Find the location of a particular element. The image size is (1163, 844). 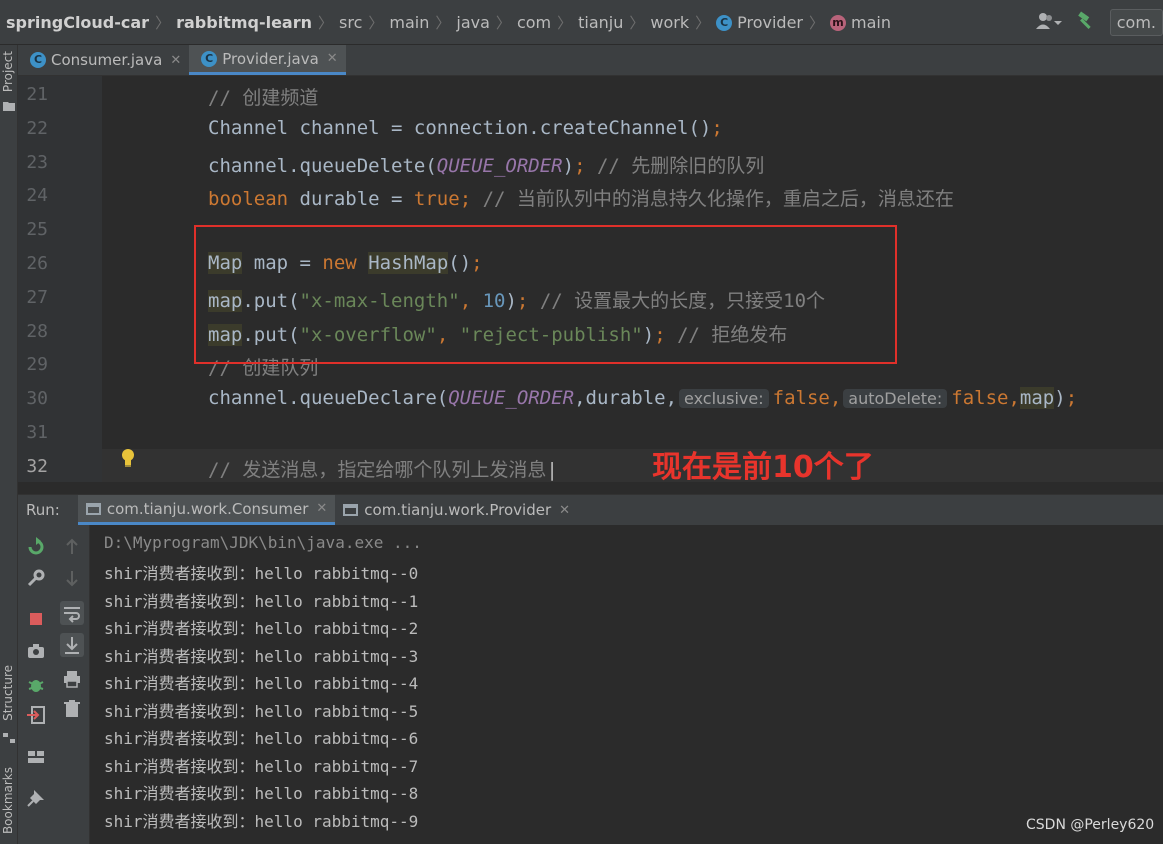

console-line: shir消费者接收到：hello rabbitmq--3 is located at coordinates (261, 656).